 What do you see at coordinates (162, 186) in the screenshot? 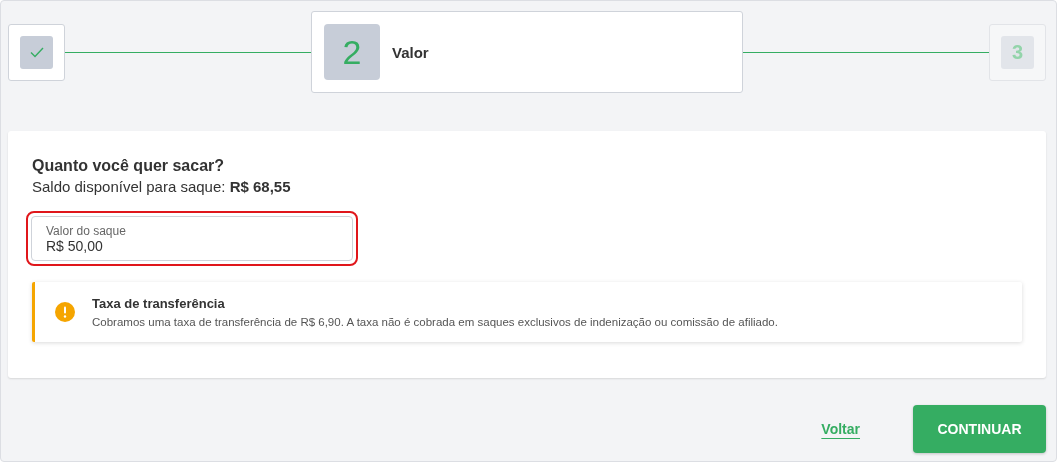
I see `balance-text: Saldo disponível para saque: R$ 68,55` at bounding box center [162, 186].